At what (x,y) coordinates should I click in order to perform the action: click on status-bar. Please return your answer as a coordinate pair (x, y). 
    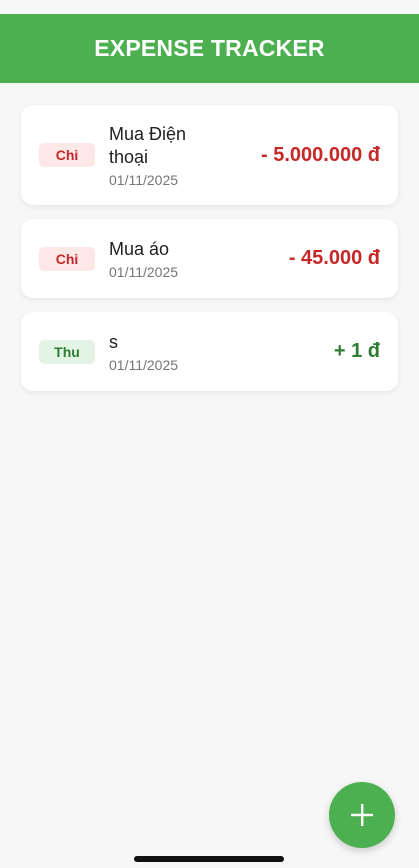
    Looking at the image, I should click on (209, 7).